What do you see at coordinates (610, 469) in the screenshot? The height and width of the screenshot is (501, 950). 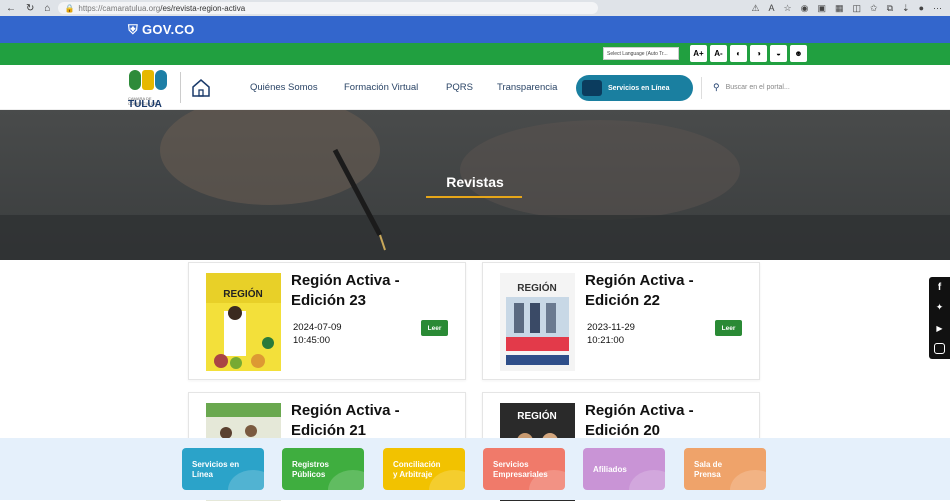 I see `tile-label-line1: Afiliados` at bounding box center [610, 469].